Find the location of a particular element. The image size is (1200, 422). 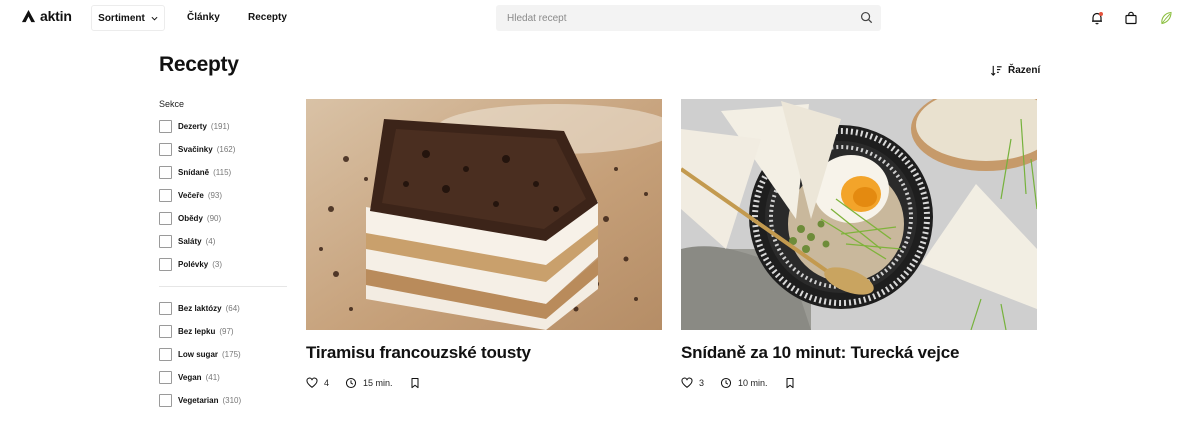

filter-label: Snídaně is located at coordinates (194, 172).